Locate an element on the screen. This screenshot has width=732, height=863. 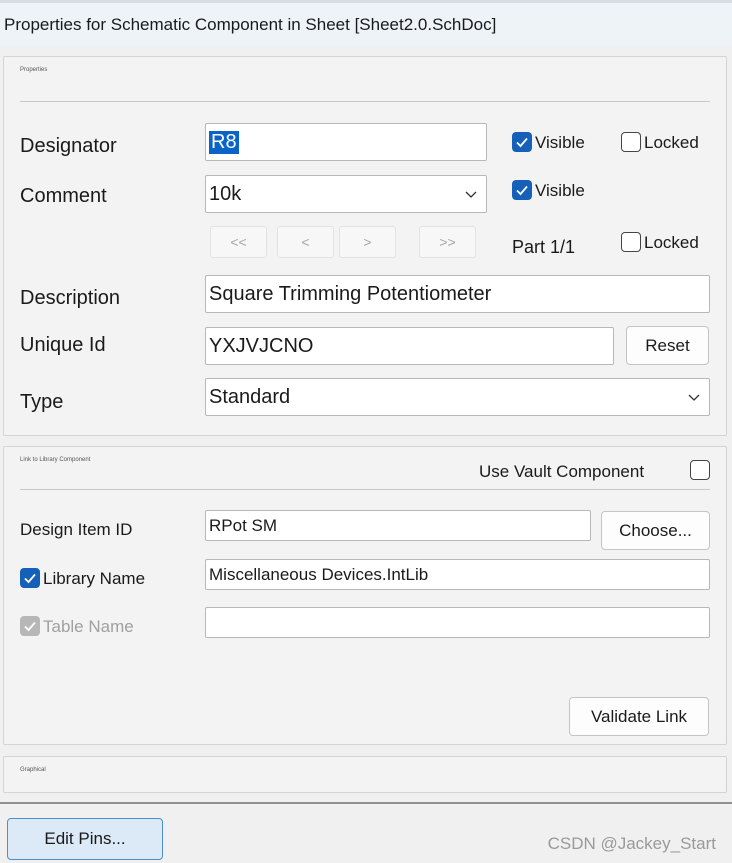
properties-group-title: Properties is located at coordinates (34, 70).